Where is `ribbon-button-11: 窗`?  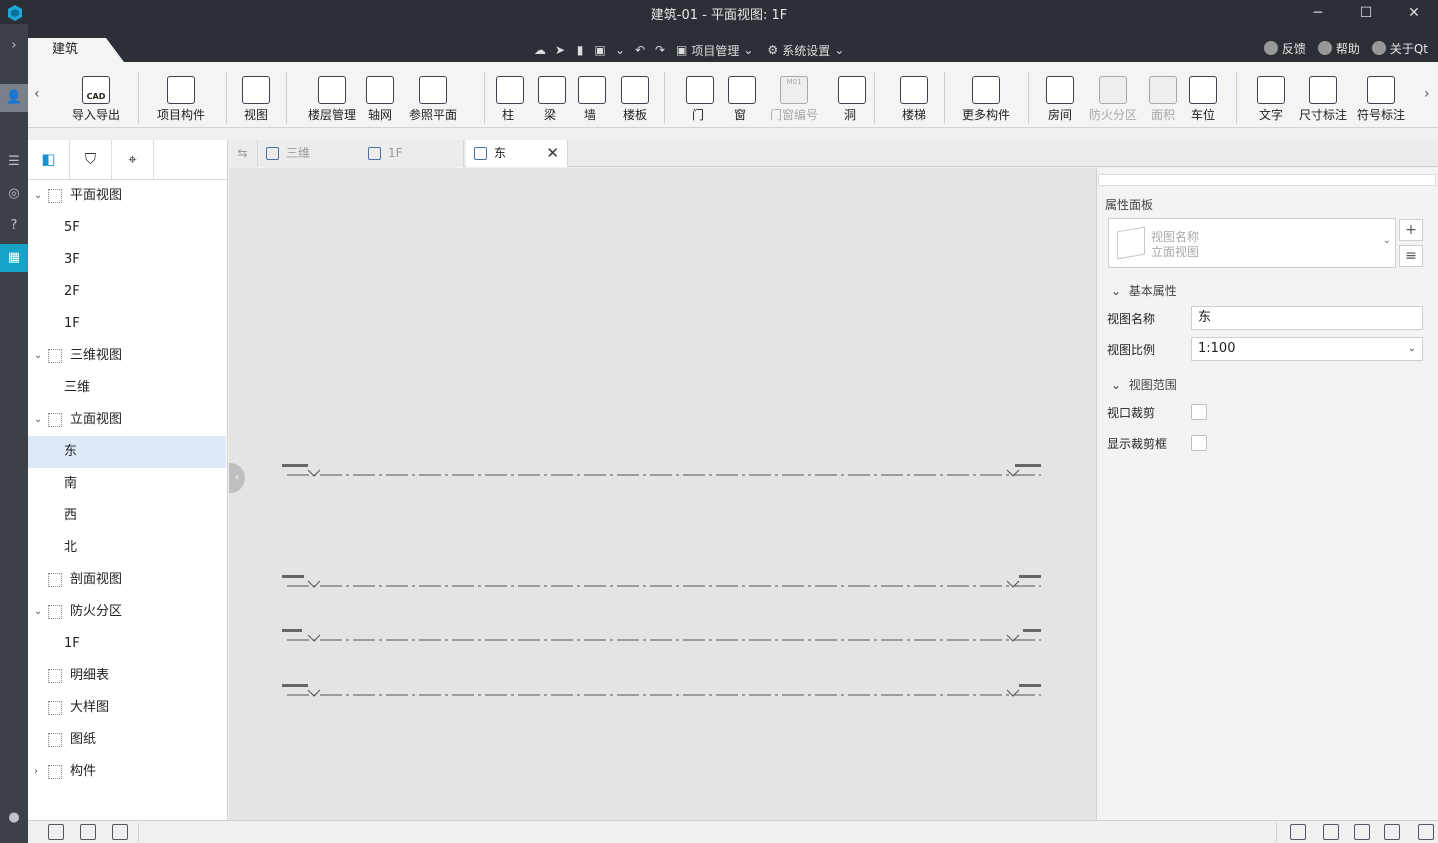 ribbon-button-11: 窗 is located at coordinates (742, 101).